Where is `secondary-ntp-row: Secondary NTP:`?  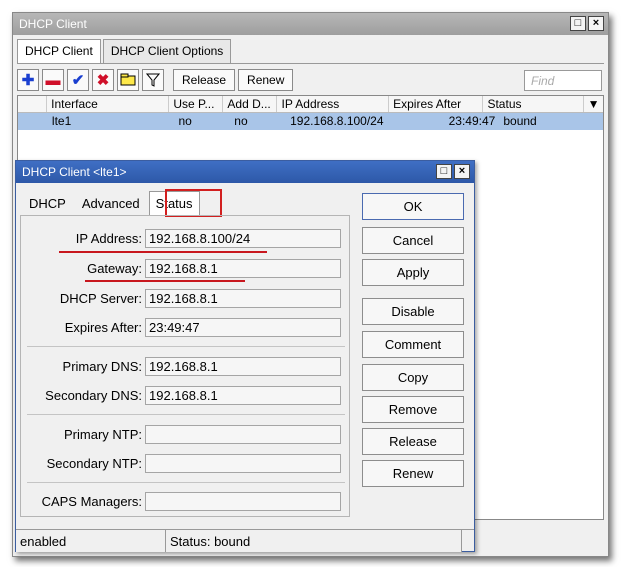
secondary-ntp-row: Secondary NTP: is located at coordinates (186, 463).